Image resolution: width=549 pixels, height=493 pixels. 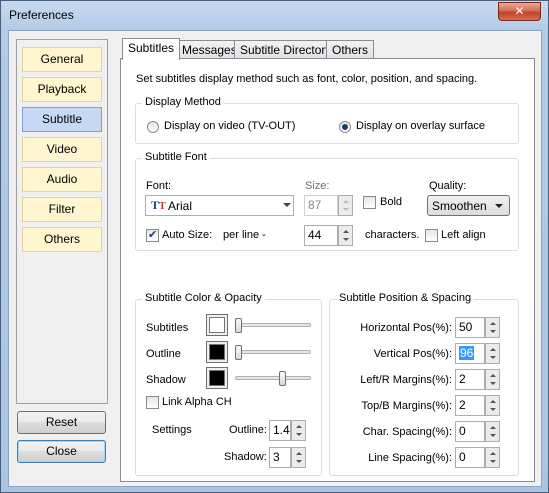 What do you see at coordinates (459, 206) in the screenshot?
I see `quality-value: Smoothen` at bounding box center [459, 206].